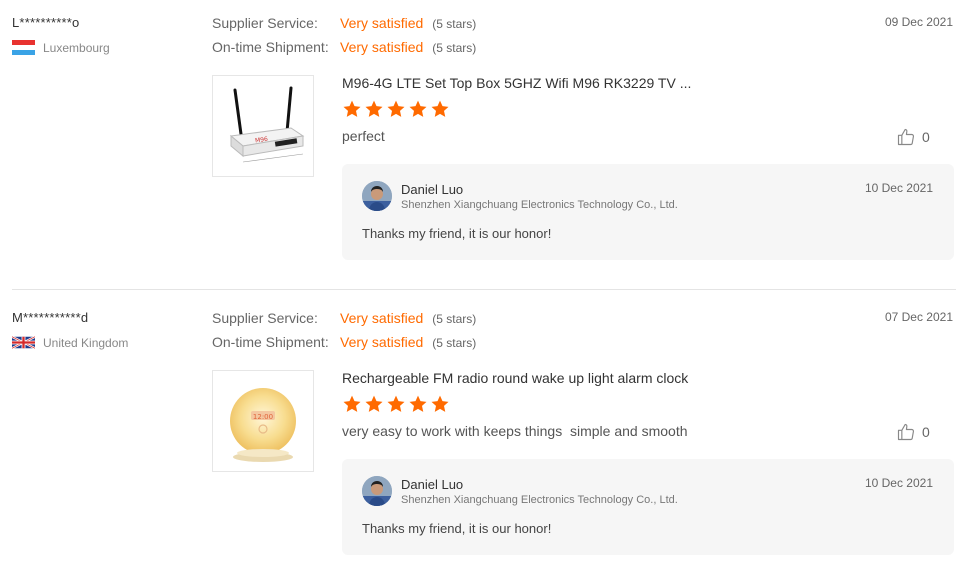 The height and width of the screenshot is (585, 974). Describe the element at coordinates (46, 22) in the screenshot. I see `buyer-name: L**********o` at that location.